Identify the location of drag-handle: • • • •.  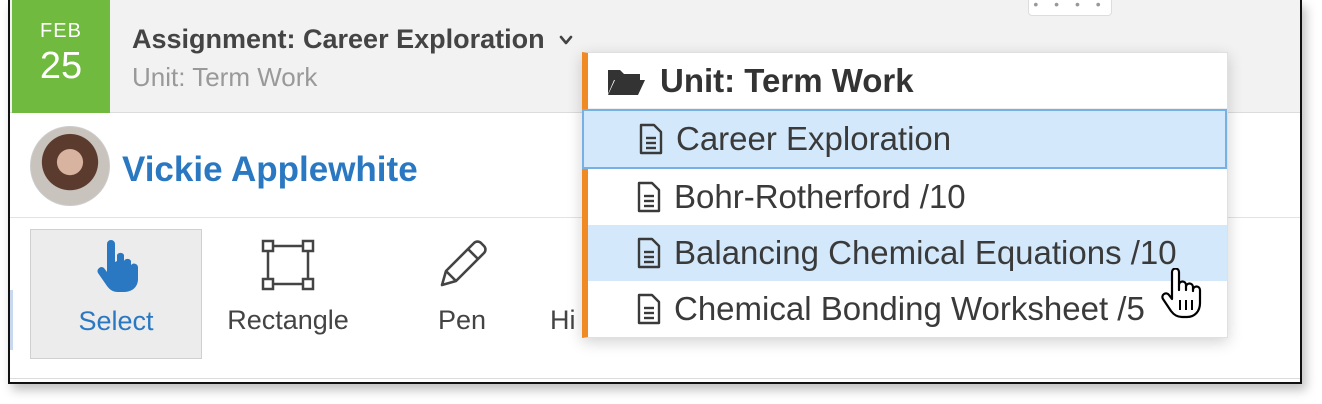
(1070, 8).